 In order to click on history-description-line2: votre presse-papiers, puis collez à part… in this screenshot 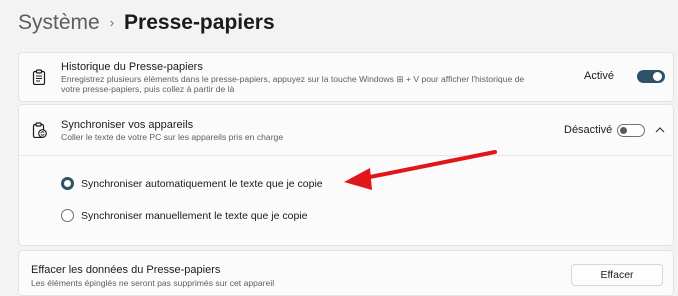, I will do `click(148, 89)`.